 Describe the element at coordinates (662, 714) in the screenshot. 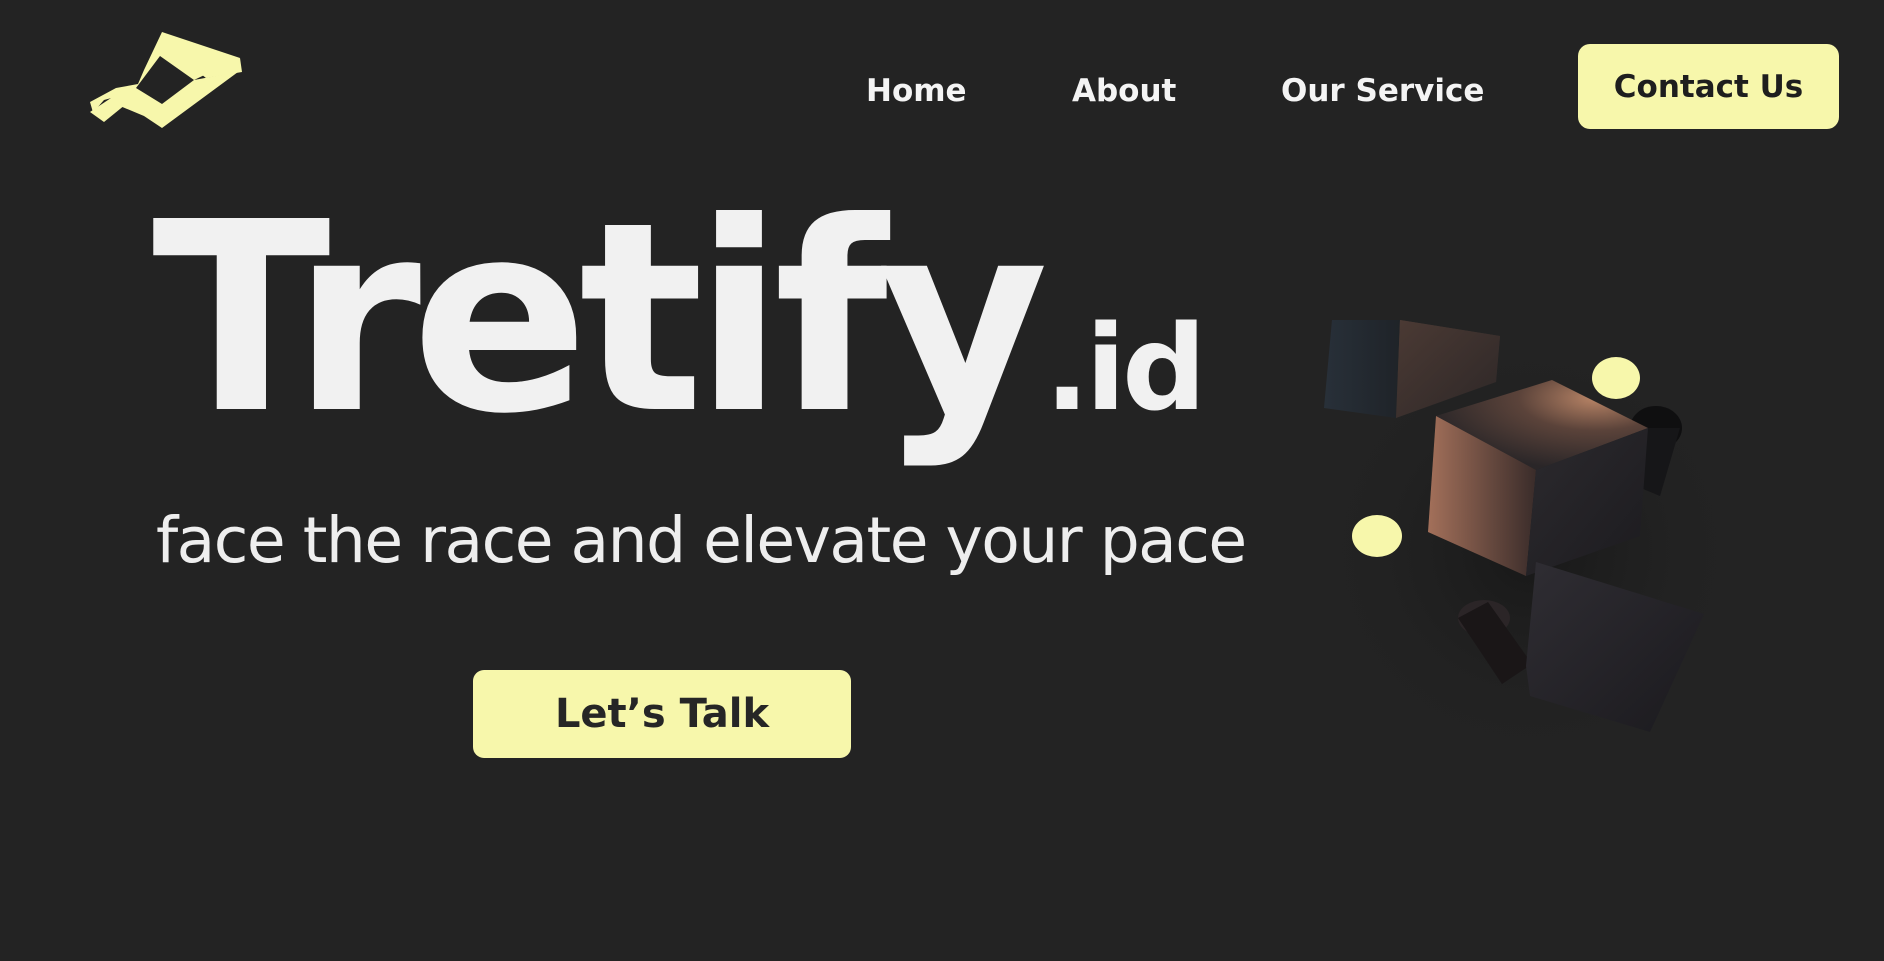

I see `lets-talk-button: Let’s Talk` at that location.